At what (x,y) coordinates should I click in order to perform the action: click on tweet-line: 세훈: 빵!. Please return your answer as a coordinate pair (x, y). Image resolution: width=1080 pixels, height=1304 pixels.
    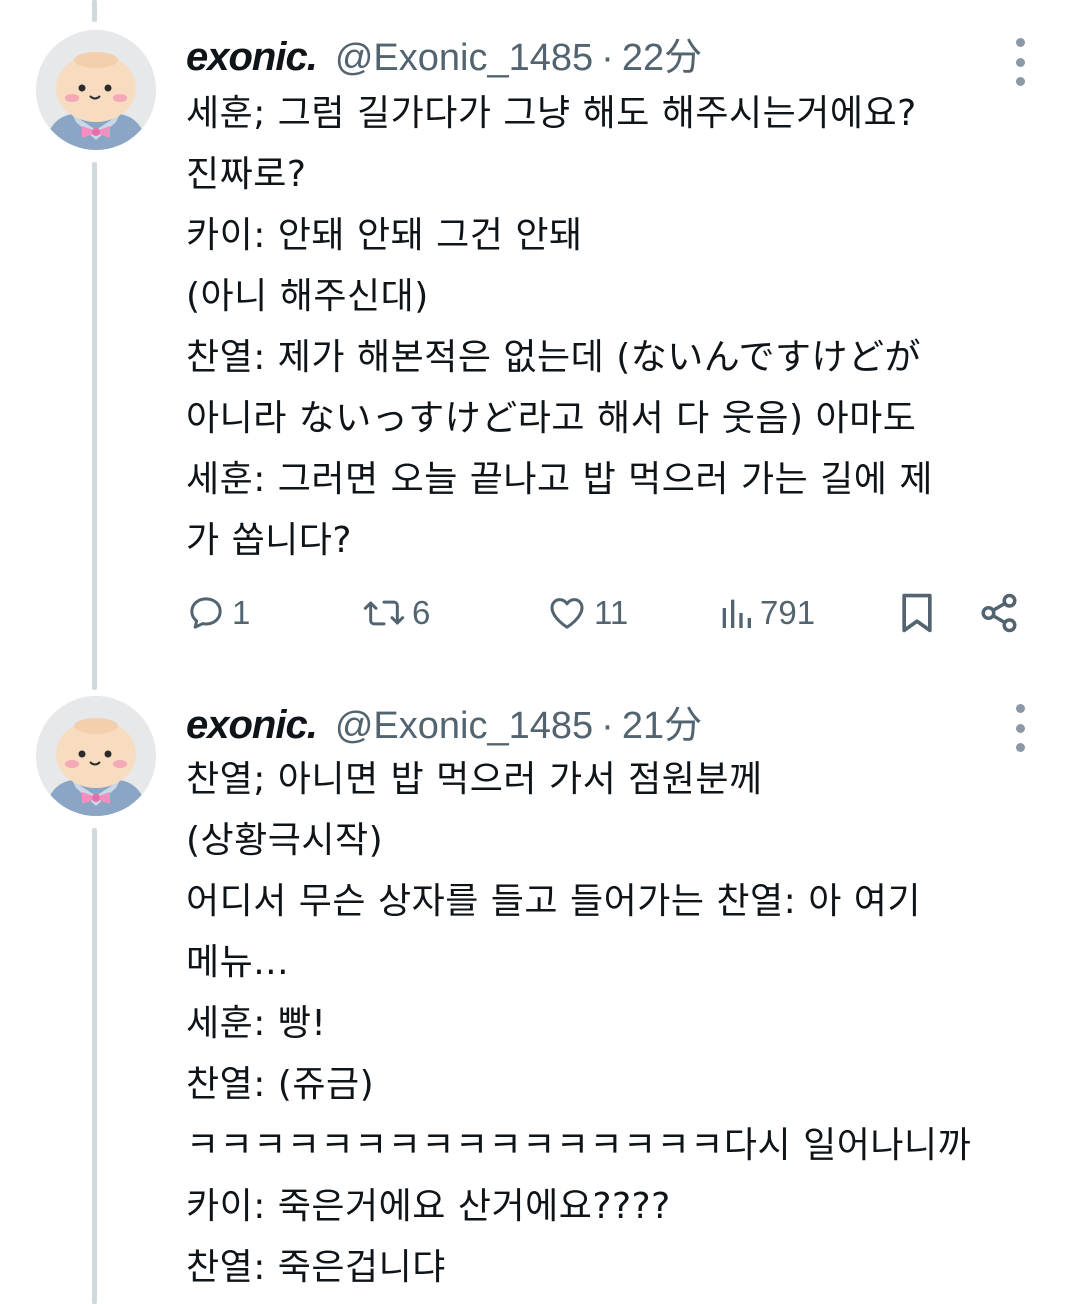
    Looking at the image, I should click on (256, 1023).